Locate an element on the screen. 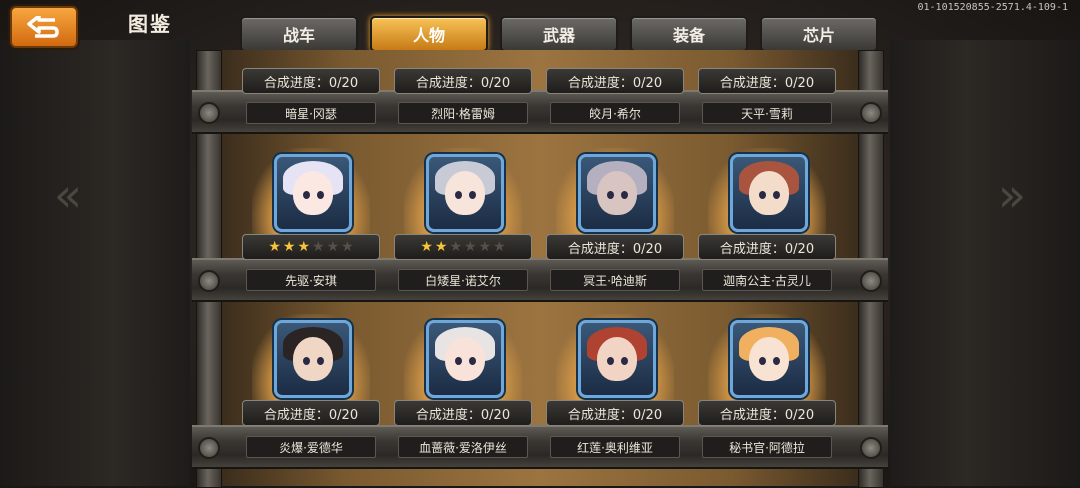 This screenshot has width=1080, height=488. character-name: 皎月·希尔 is located at coordinates (615, 113).